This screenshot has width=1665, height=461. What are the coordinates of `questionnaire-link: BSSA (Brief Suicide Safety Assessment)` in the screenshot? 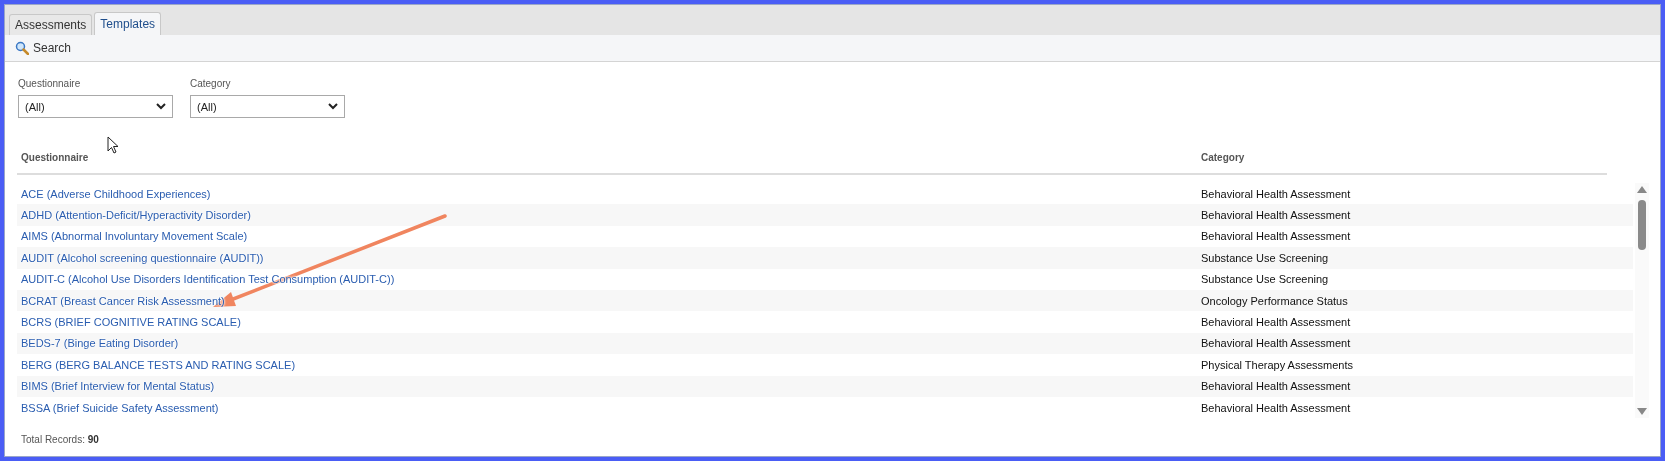 It's located at (118, 407).